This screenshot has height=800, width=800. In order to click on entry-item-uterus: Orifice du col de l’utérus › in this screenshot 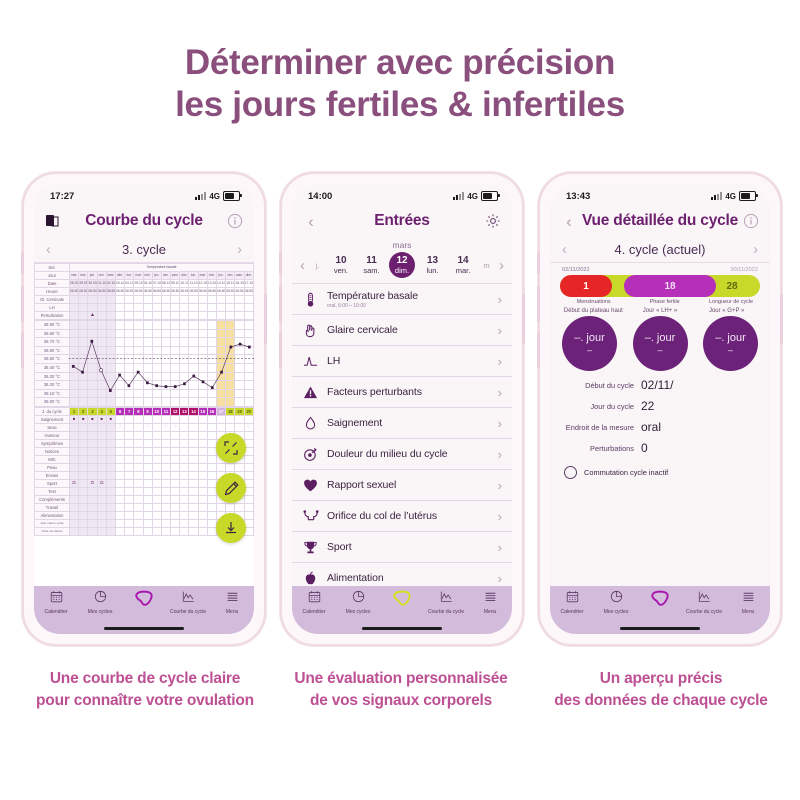, I will do `click(402, 516)`.